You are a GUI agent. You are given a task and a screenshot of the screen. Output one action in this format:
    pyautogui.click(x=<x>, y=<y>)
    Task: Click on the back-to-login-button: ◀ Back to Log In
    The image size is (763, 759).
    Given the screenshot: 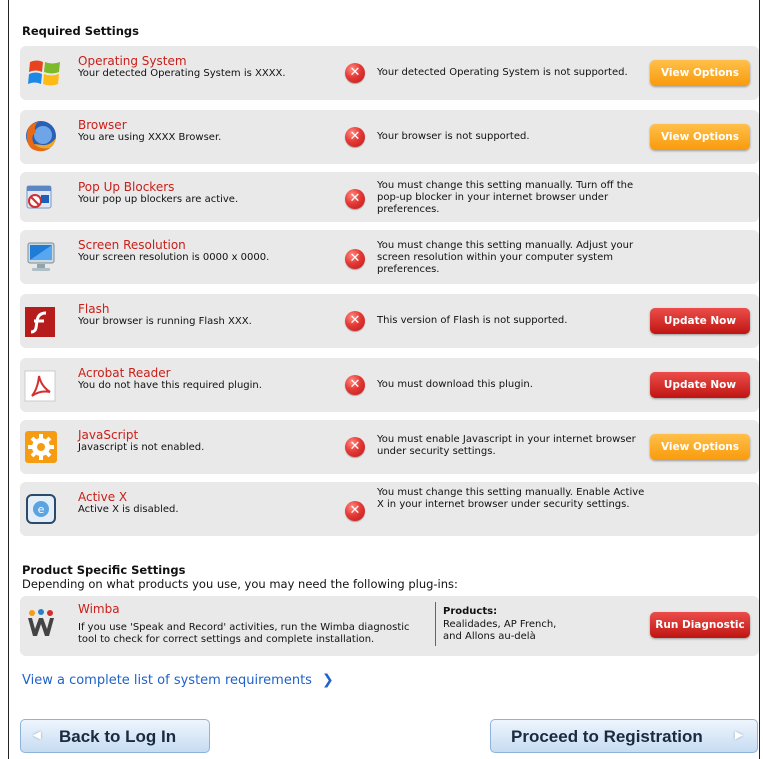 What is the action you would take?
    pyautogui.click(x=115, y=736)
    